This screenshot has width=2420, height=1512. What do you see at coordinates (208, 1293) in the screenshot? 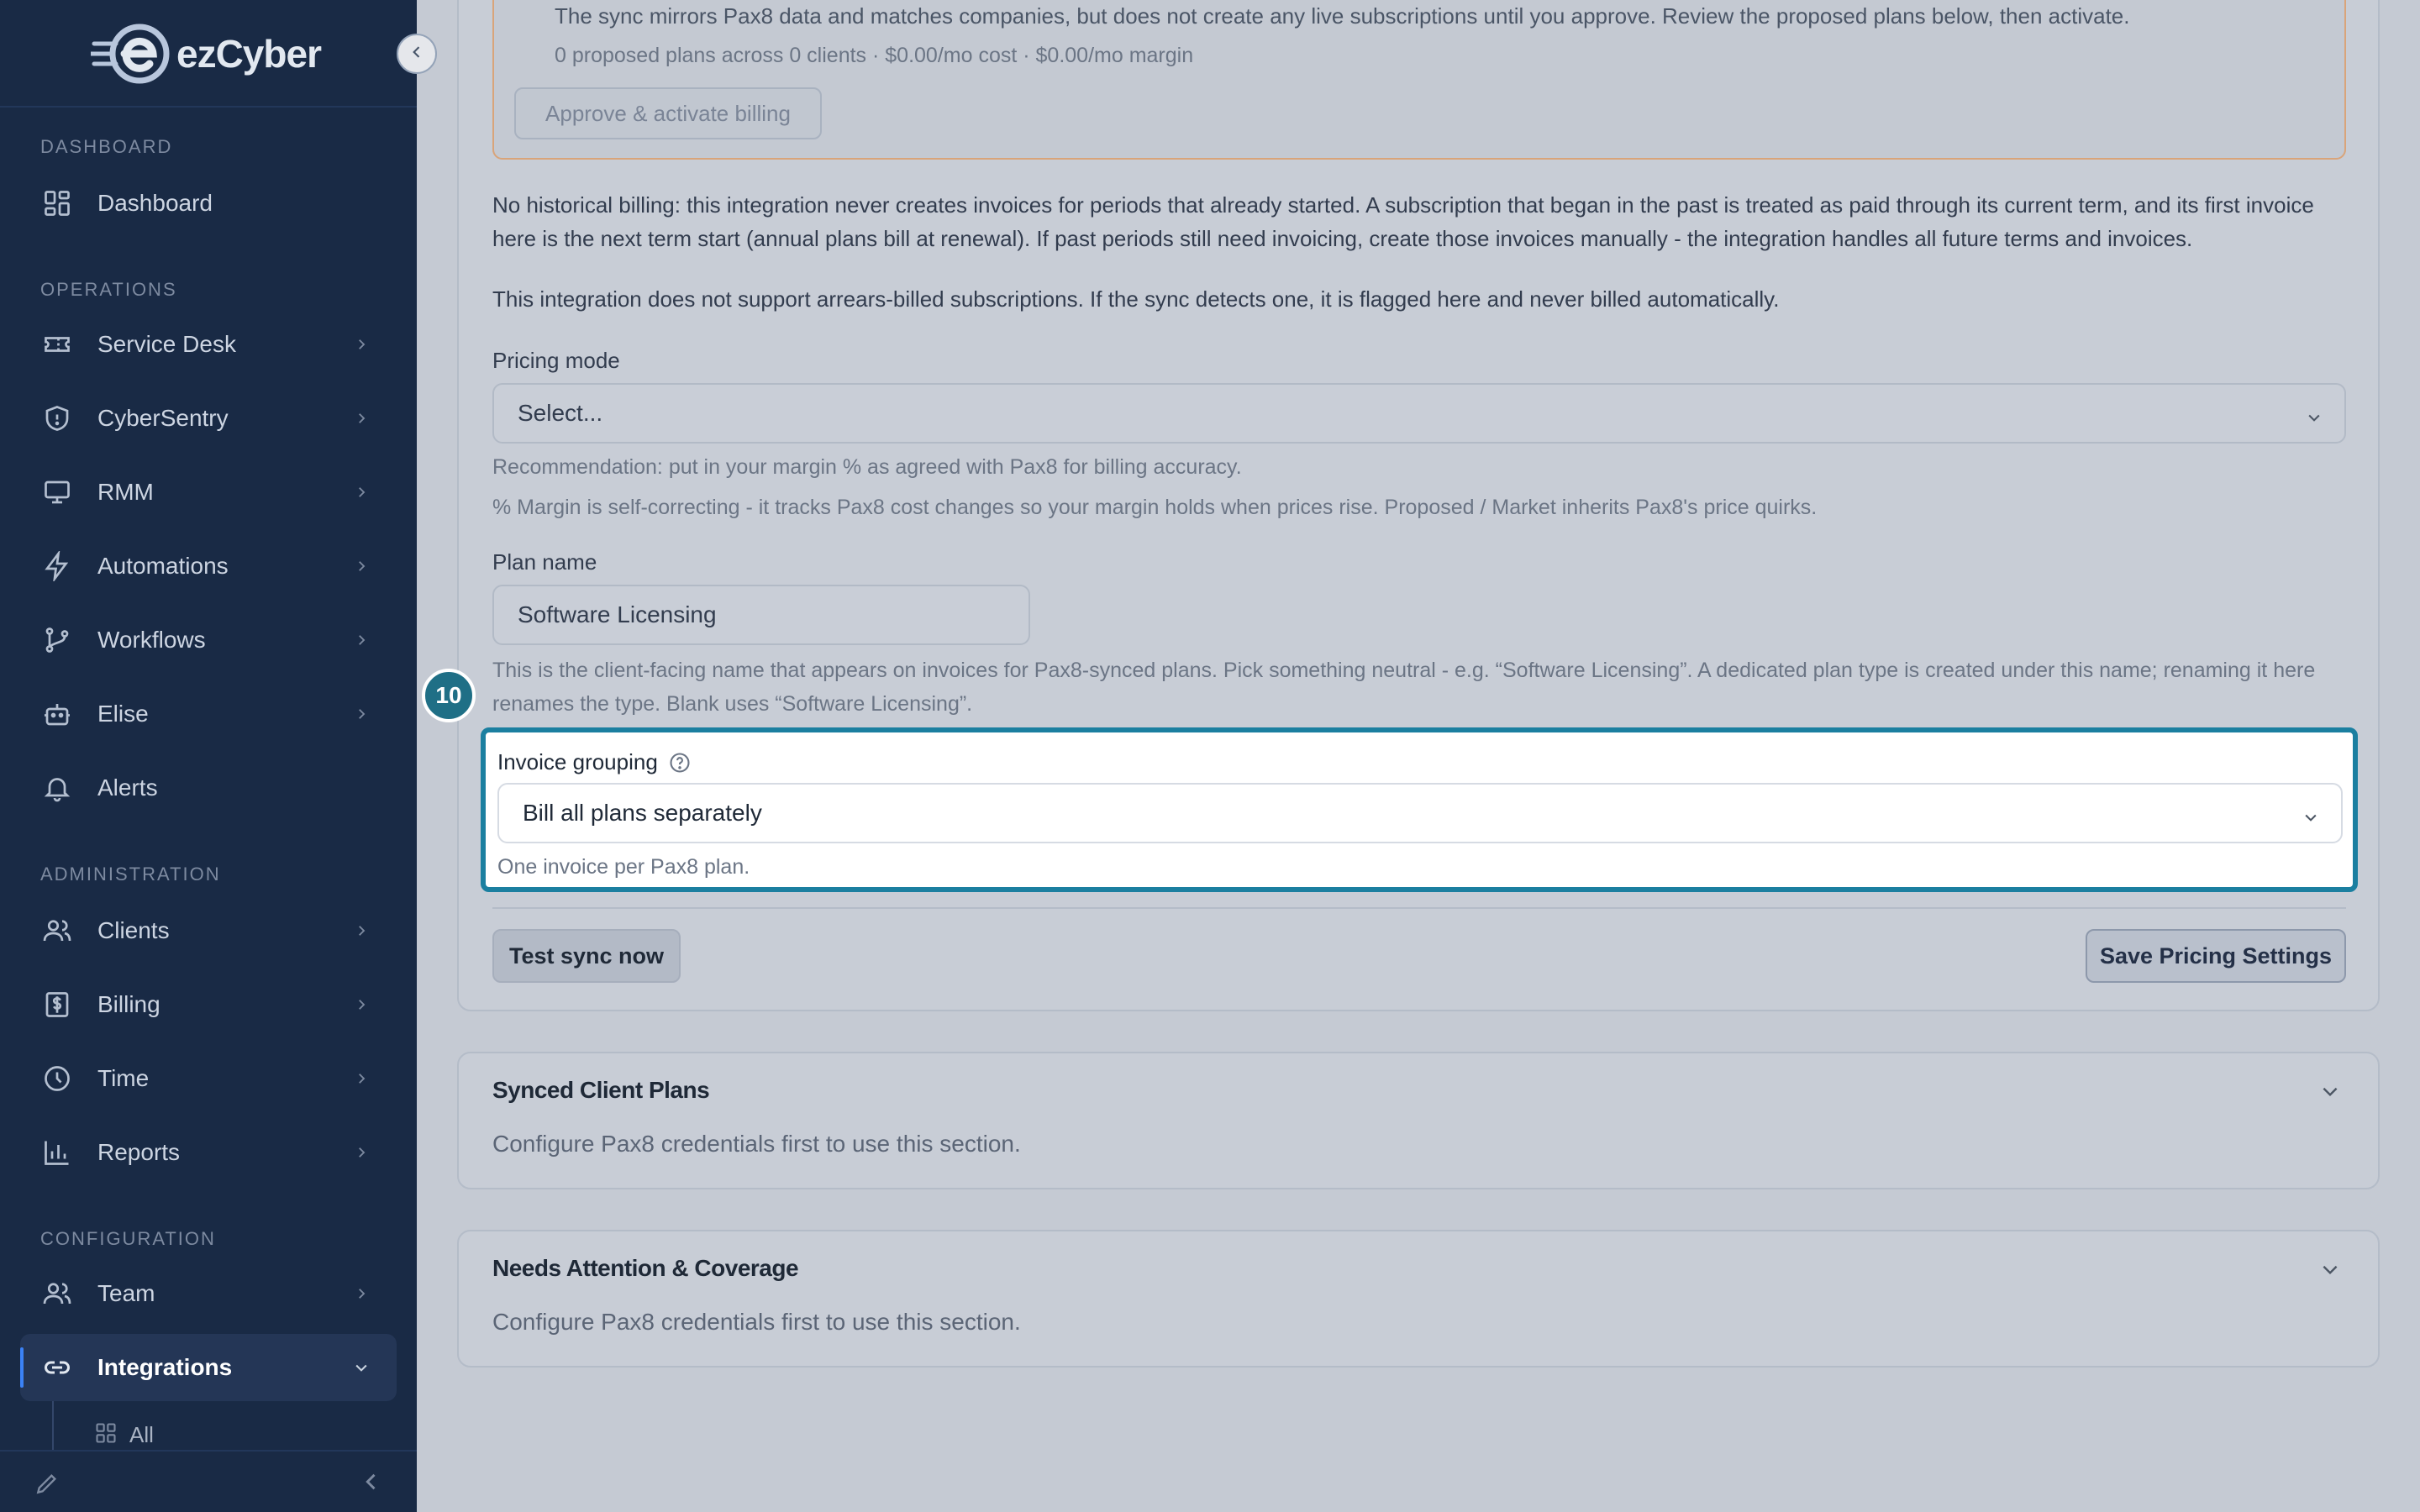
I see `sidebar-item-team: Team` at bounding box center [208, 1293].